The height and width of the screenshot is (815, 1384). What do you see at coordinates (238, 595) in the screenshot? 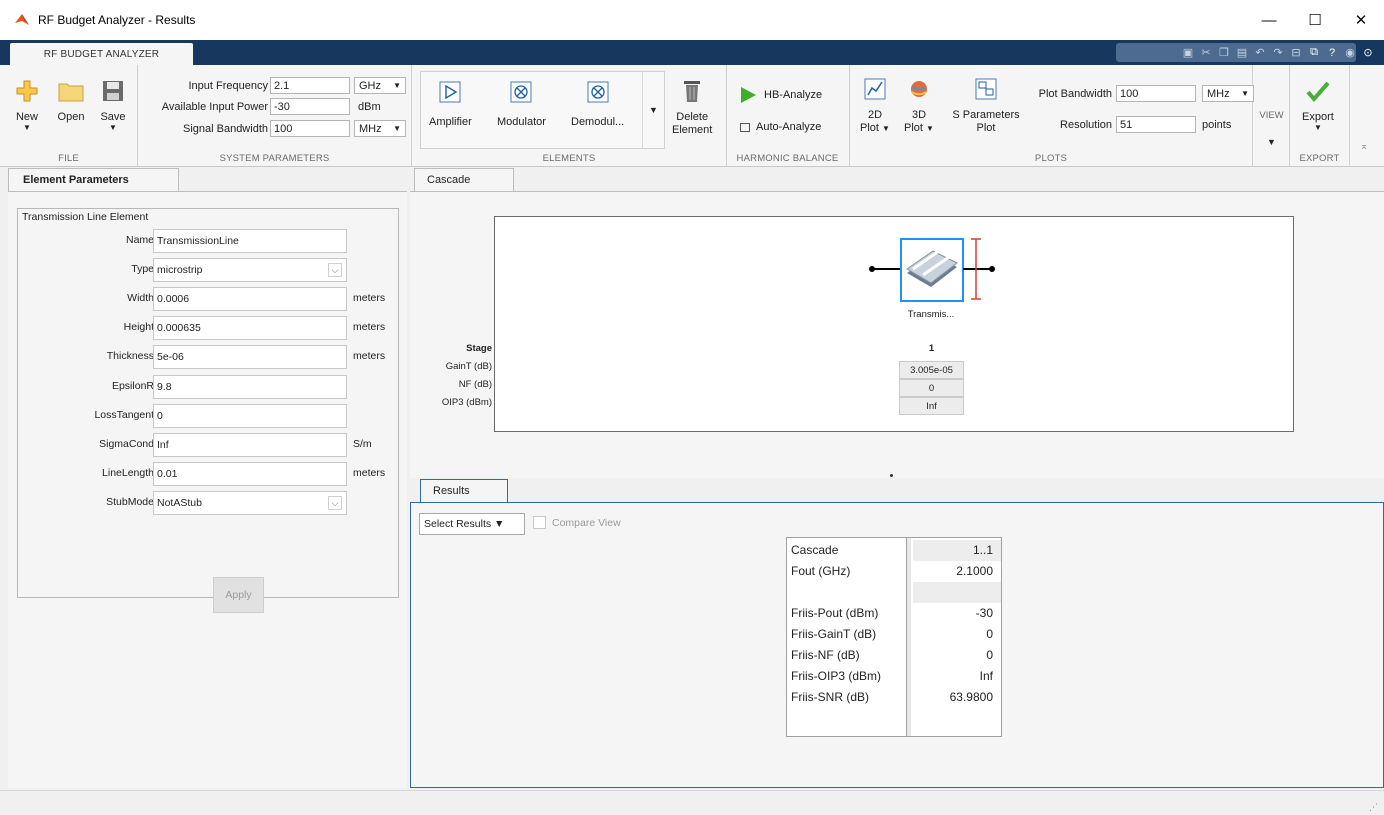
I see `apply-button: Apply` at bounding box center [238, 595].